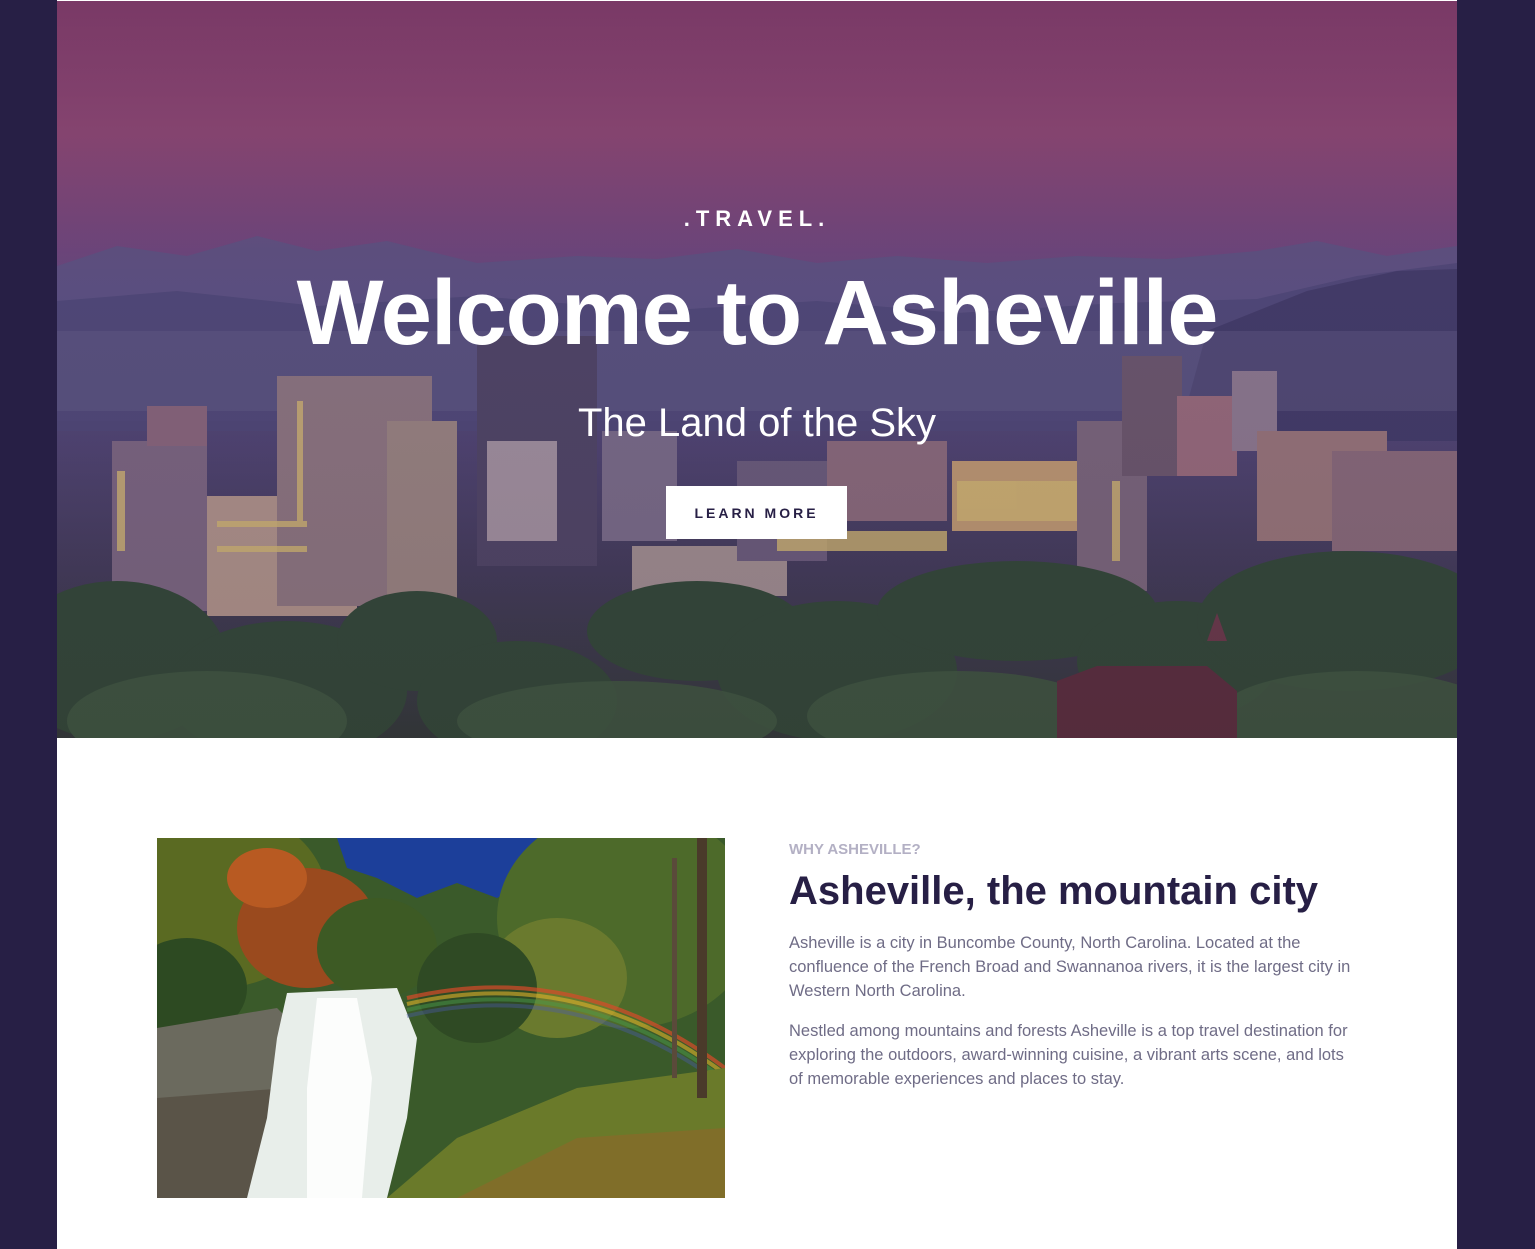  I want to click on about-kicker: WHY ASHEVILLE?, so click(855, 849).